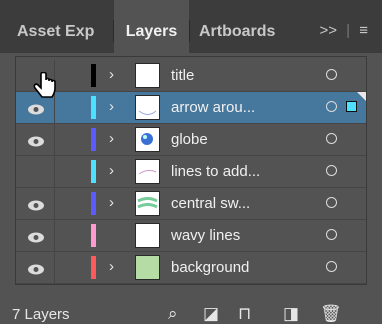  I want to click on layer-row: wavy lines, so click(191, 236).